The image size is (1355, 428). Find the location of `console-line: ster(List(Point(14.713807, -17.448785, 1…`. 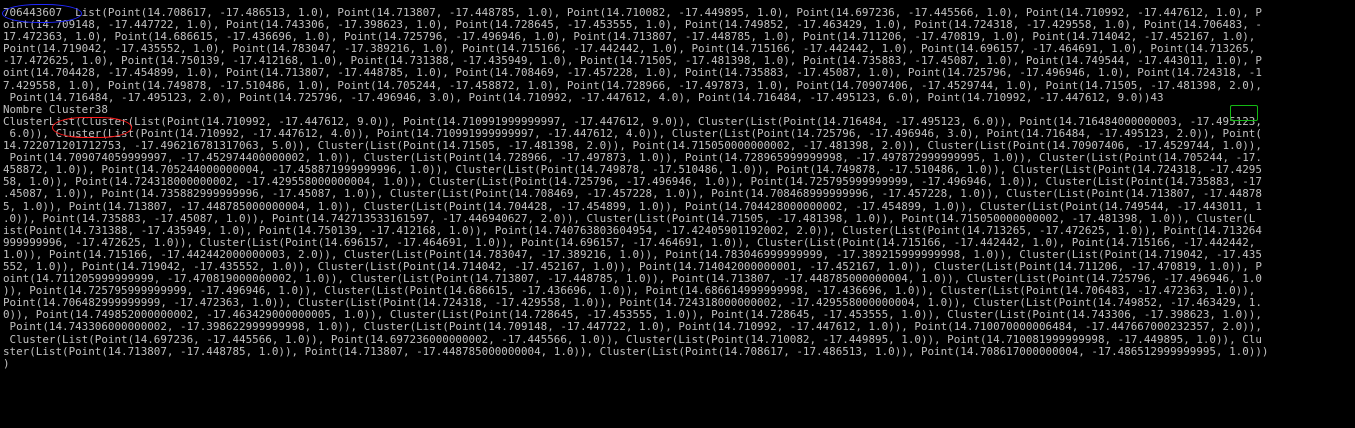

console-line: ster(List(Point(14.713807, -17.448785, 1… is located at coordinates (636, 351).